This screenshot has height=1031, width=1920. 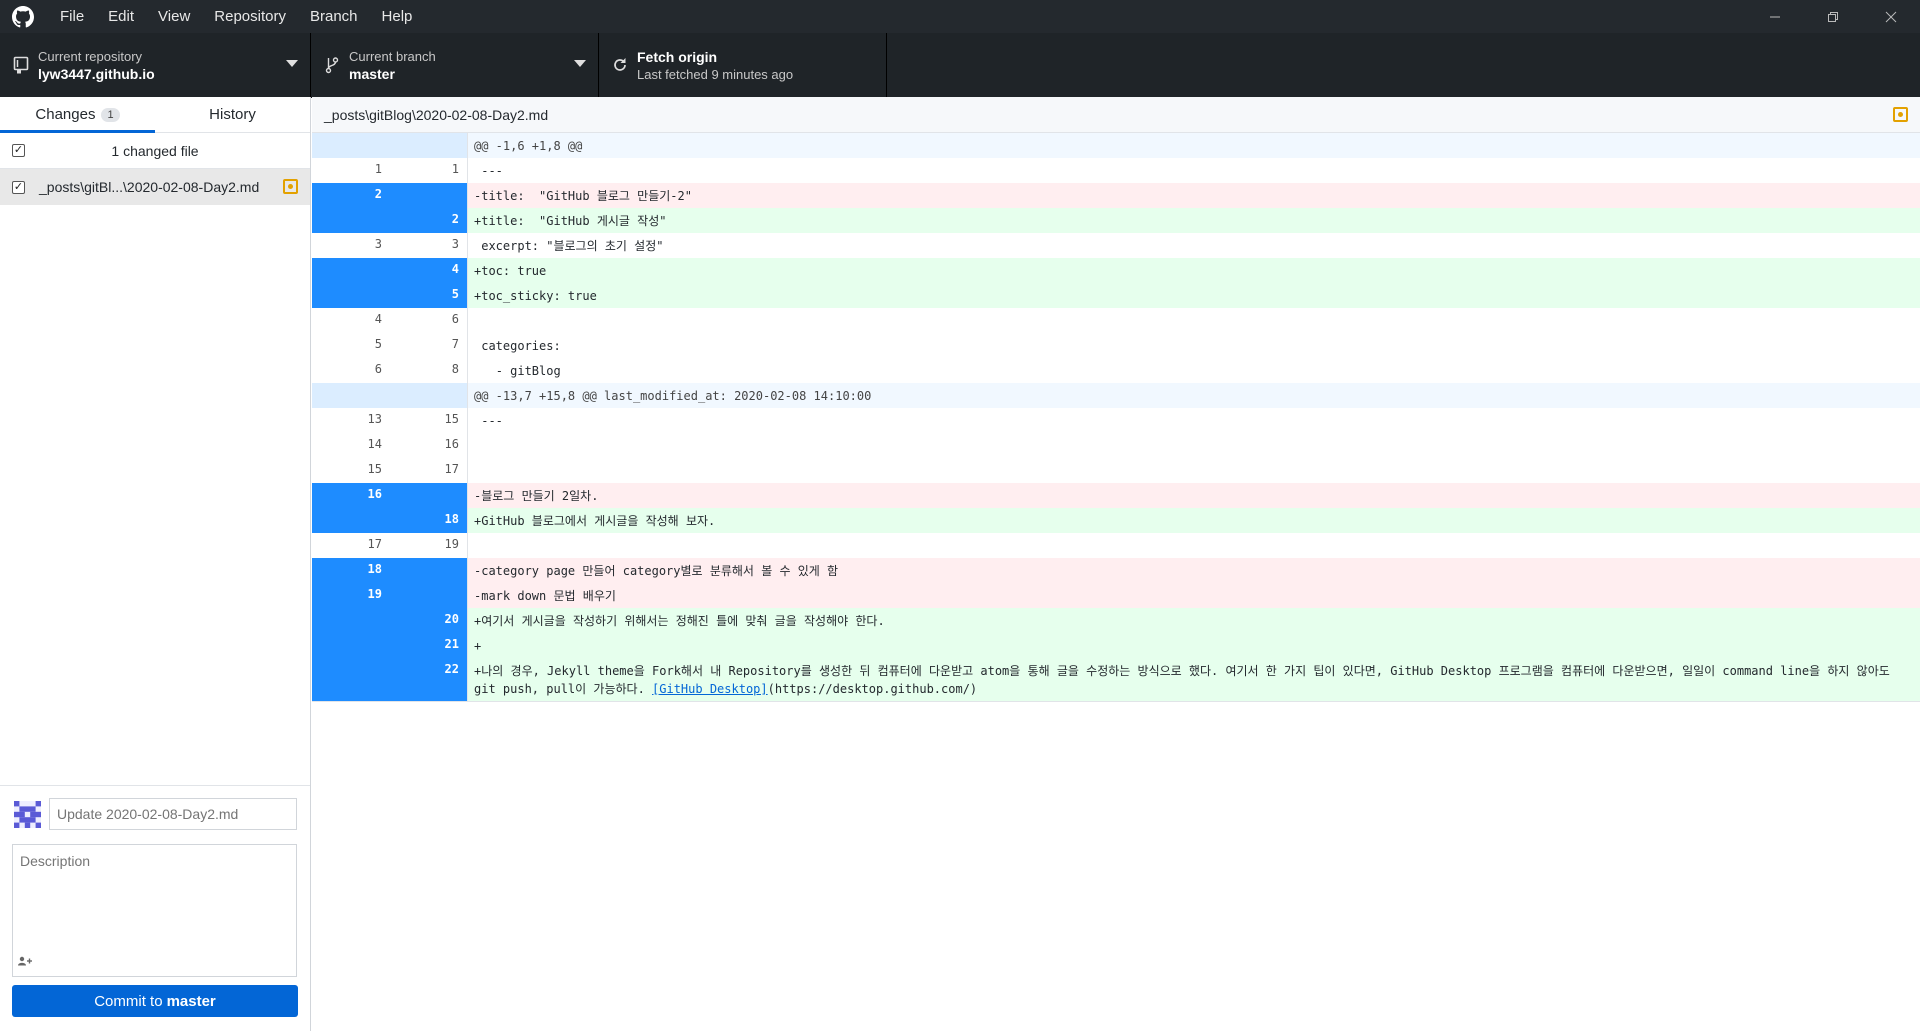 I want to click on diff-line-ctx: 68 - gitBlog, so click(x=1116, y=370).